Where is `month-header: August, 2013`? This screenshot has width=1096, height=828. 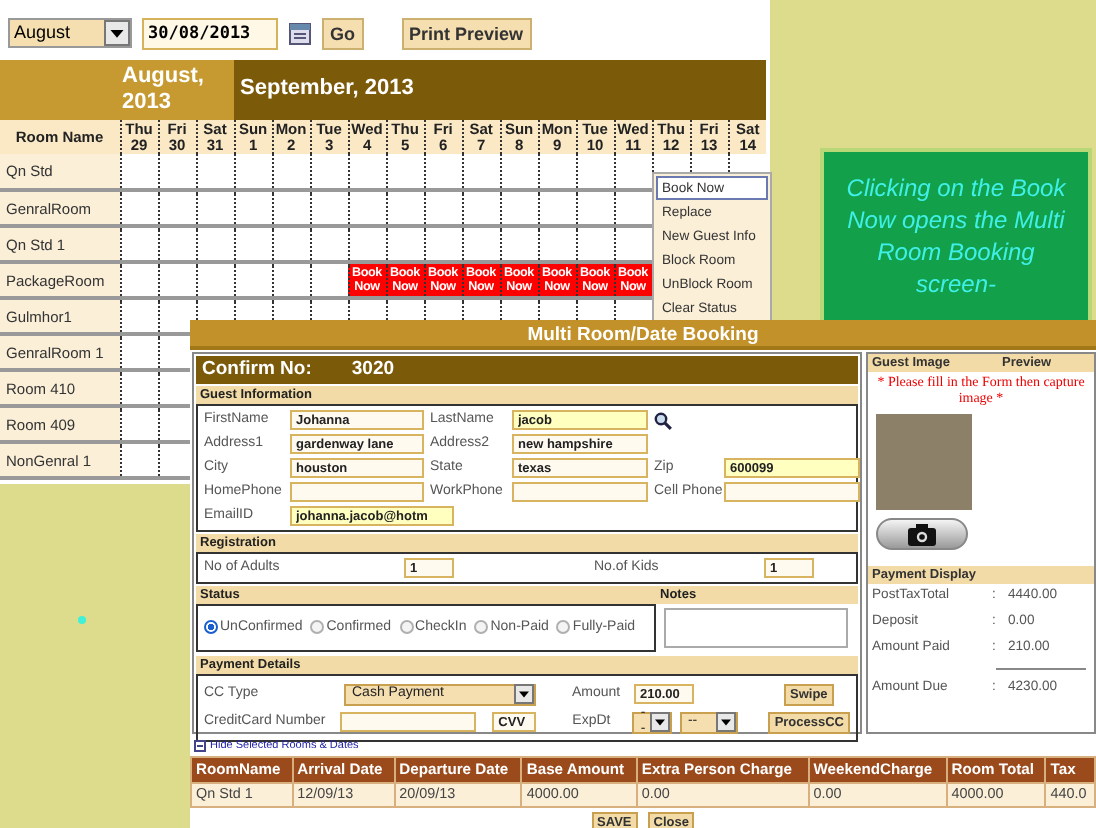 month-header: August, 2013 is located at coordinates (117, 90).